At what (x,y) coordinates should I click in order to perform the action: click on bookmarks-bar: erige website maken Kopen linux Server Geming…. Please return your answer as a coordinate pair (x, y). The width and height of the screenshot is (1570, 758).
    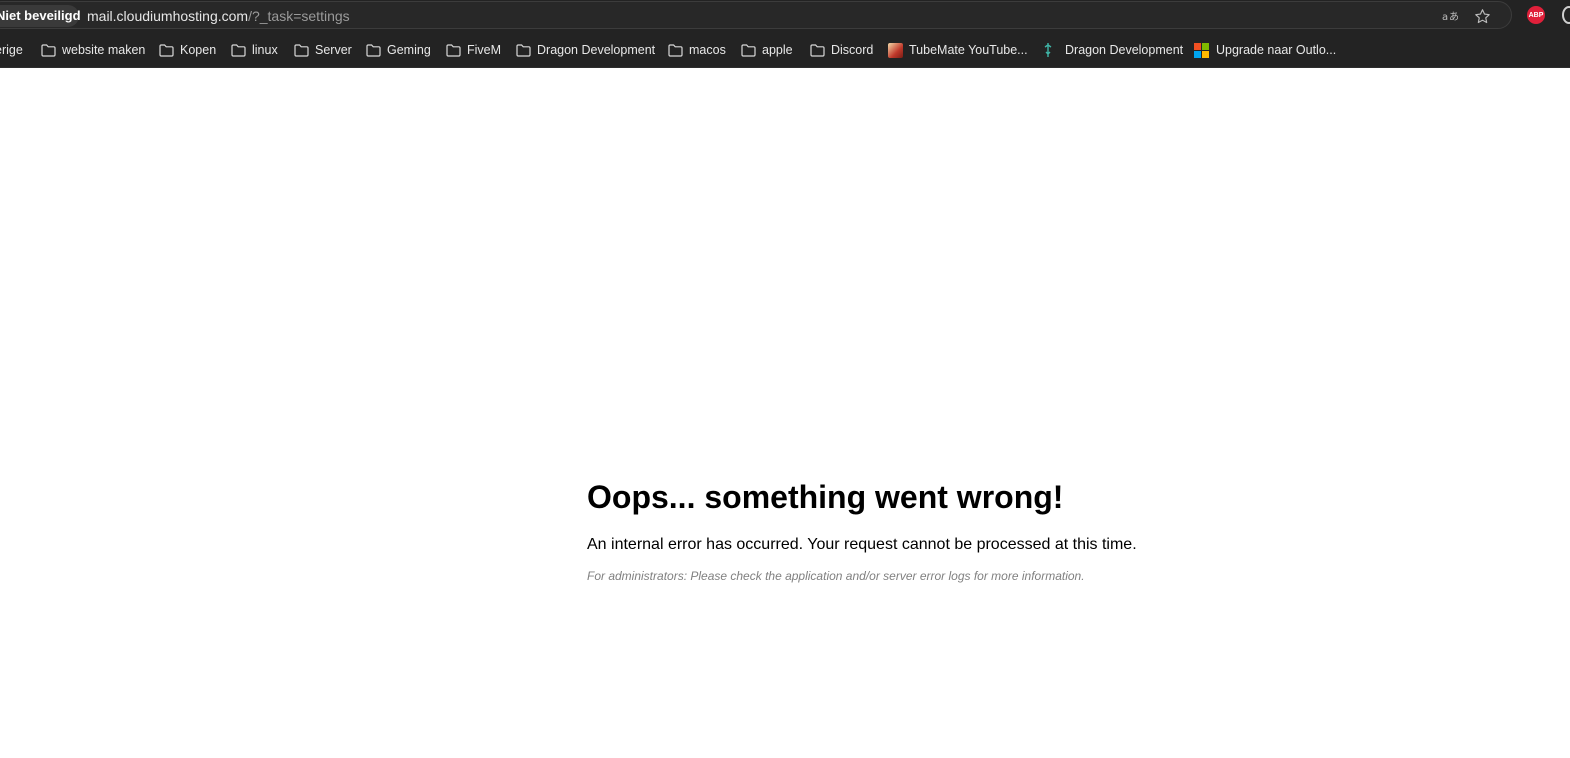
    Looking at the image, I should click on (785, 49).